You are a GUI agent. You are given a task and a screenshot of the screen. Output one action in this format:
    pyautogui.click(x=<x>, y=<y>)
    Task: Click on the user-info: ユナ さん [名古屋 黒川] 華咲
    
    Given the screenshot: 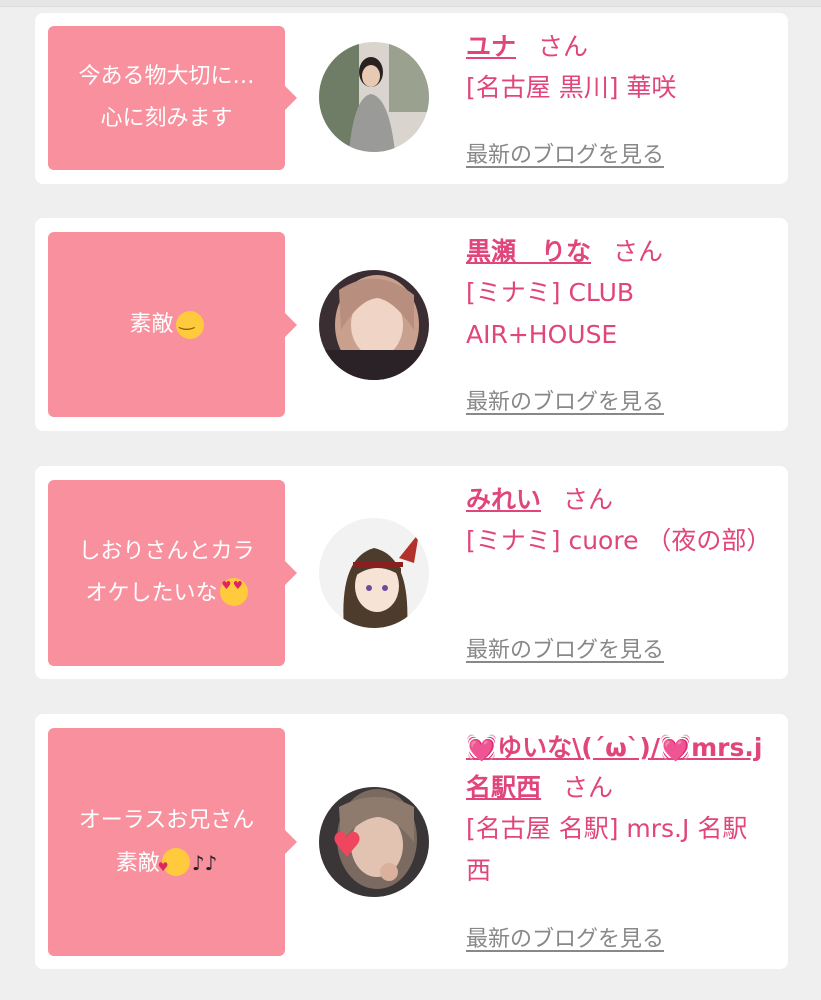 What is the action you would take?
    pyautogui.click(x=621, y=68)
    